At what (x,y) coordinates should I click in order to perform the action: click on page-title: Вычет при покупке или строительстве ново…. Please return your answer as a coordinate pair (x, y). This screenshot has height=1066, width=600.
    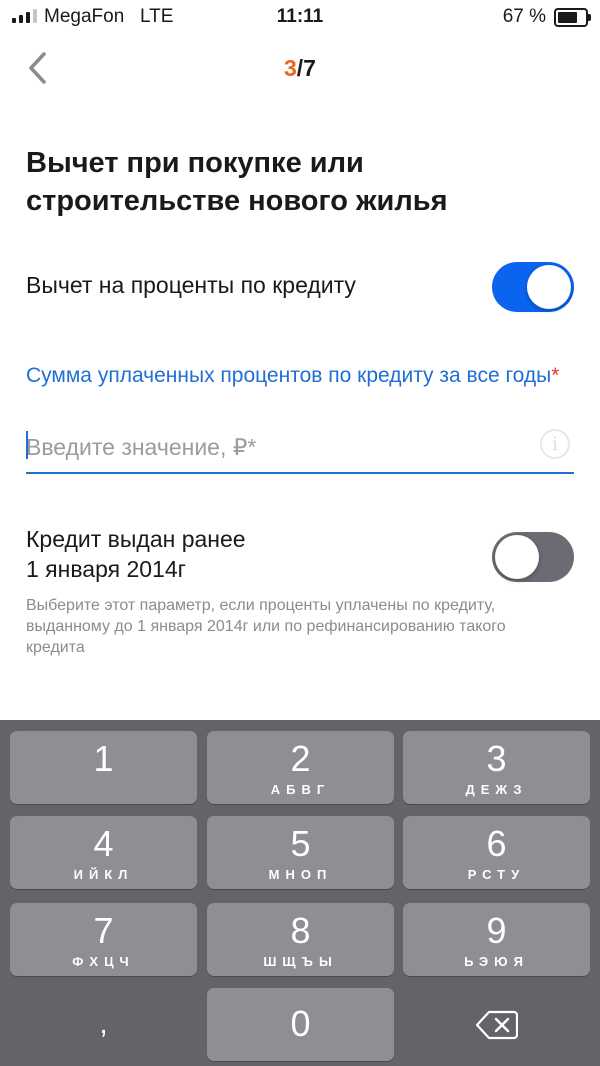
    Looking at the image, I should click on (237, 182).